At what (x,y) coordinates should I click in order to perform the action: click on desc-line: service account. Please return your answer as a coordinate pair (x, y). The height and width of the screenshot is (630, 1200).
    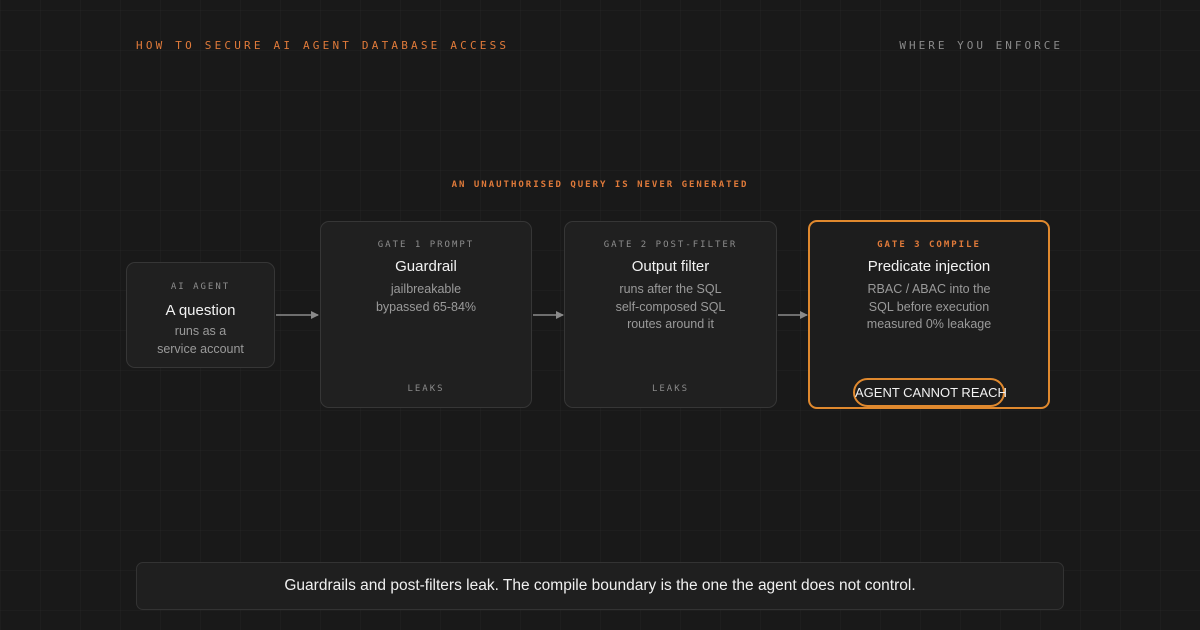
    Looking at the image, I should click on (200, 348).